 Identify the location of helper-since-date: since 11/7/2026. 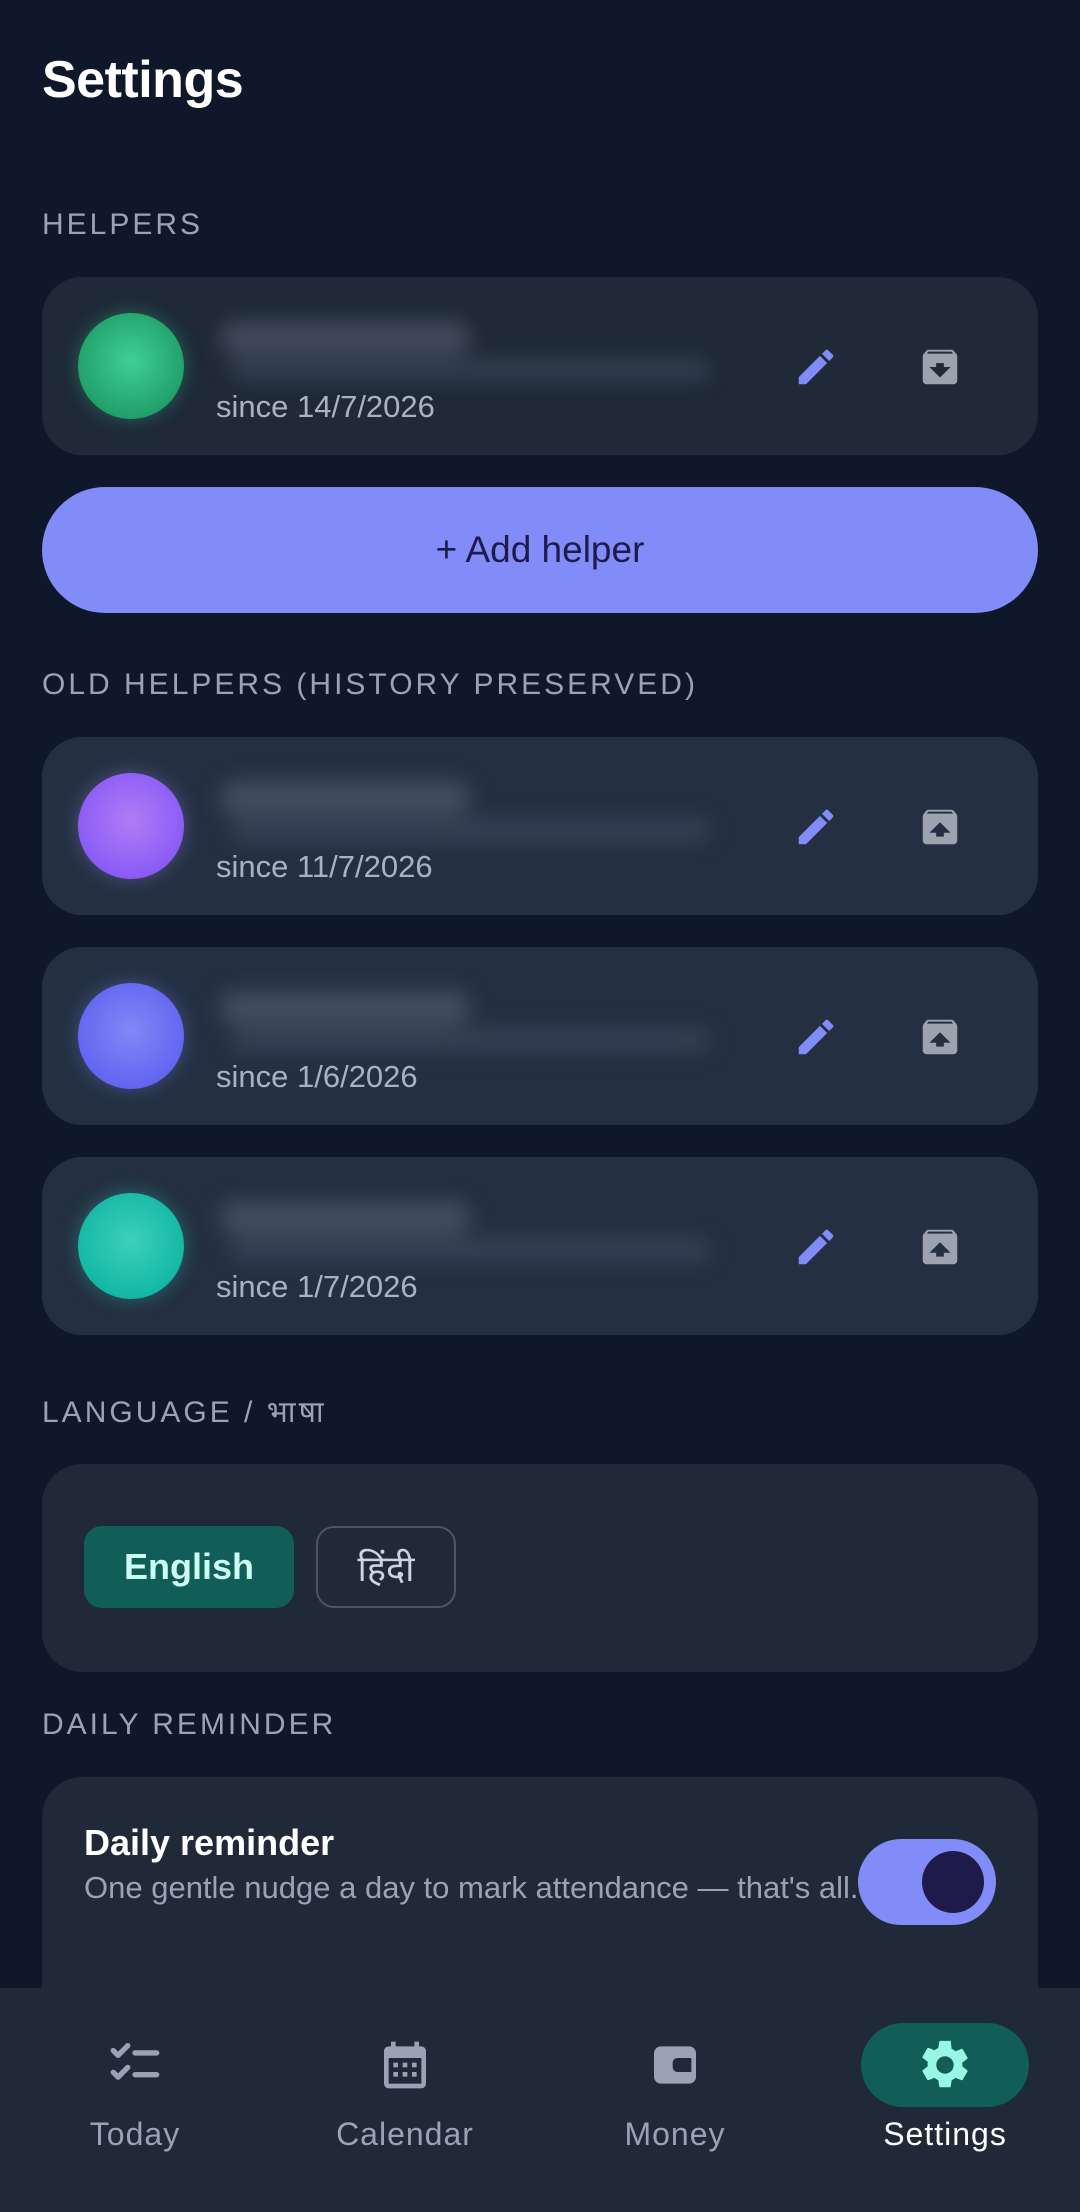
(324, 866).